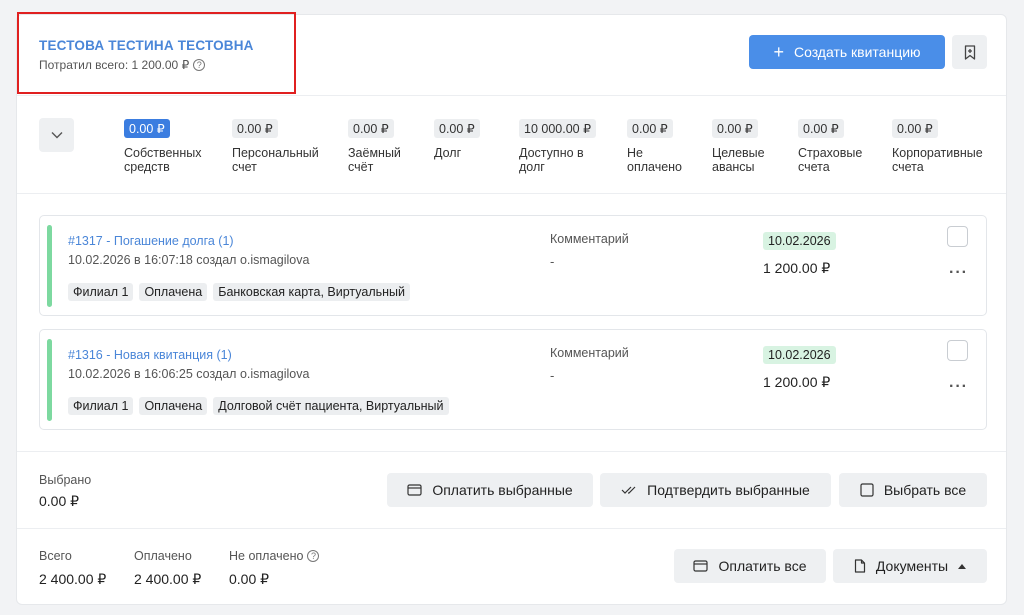  I want to click on pay-all-button: Оплатить все, so click(750, 566).